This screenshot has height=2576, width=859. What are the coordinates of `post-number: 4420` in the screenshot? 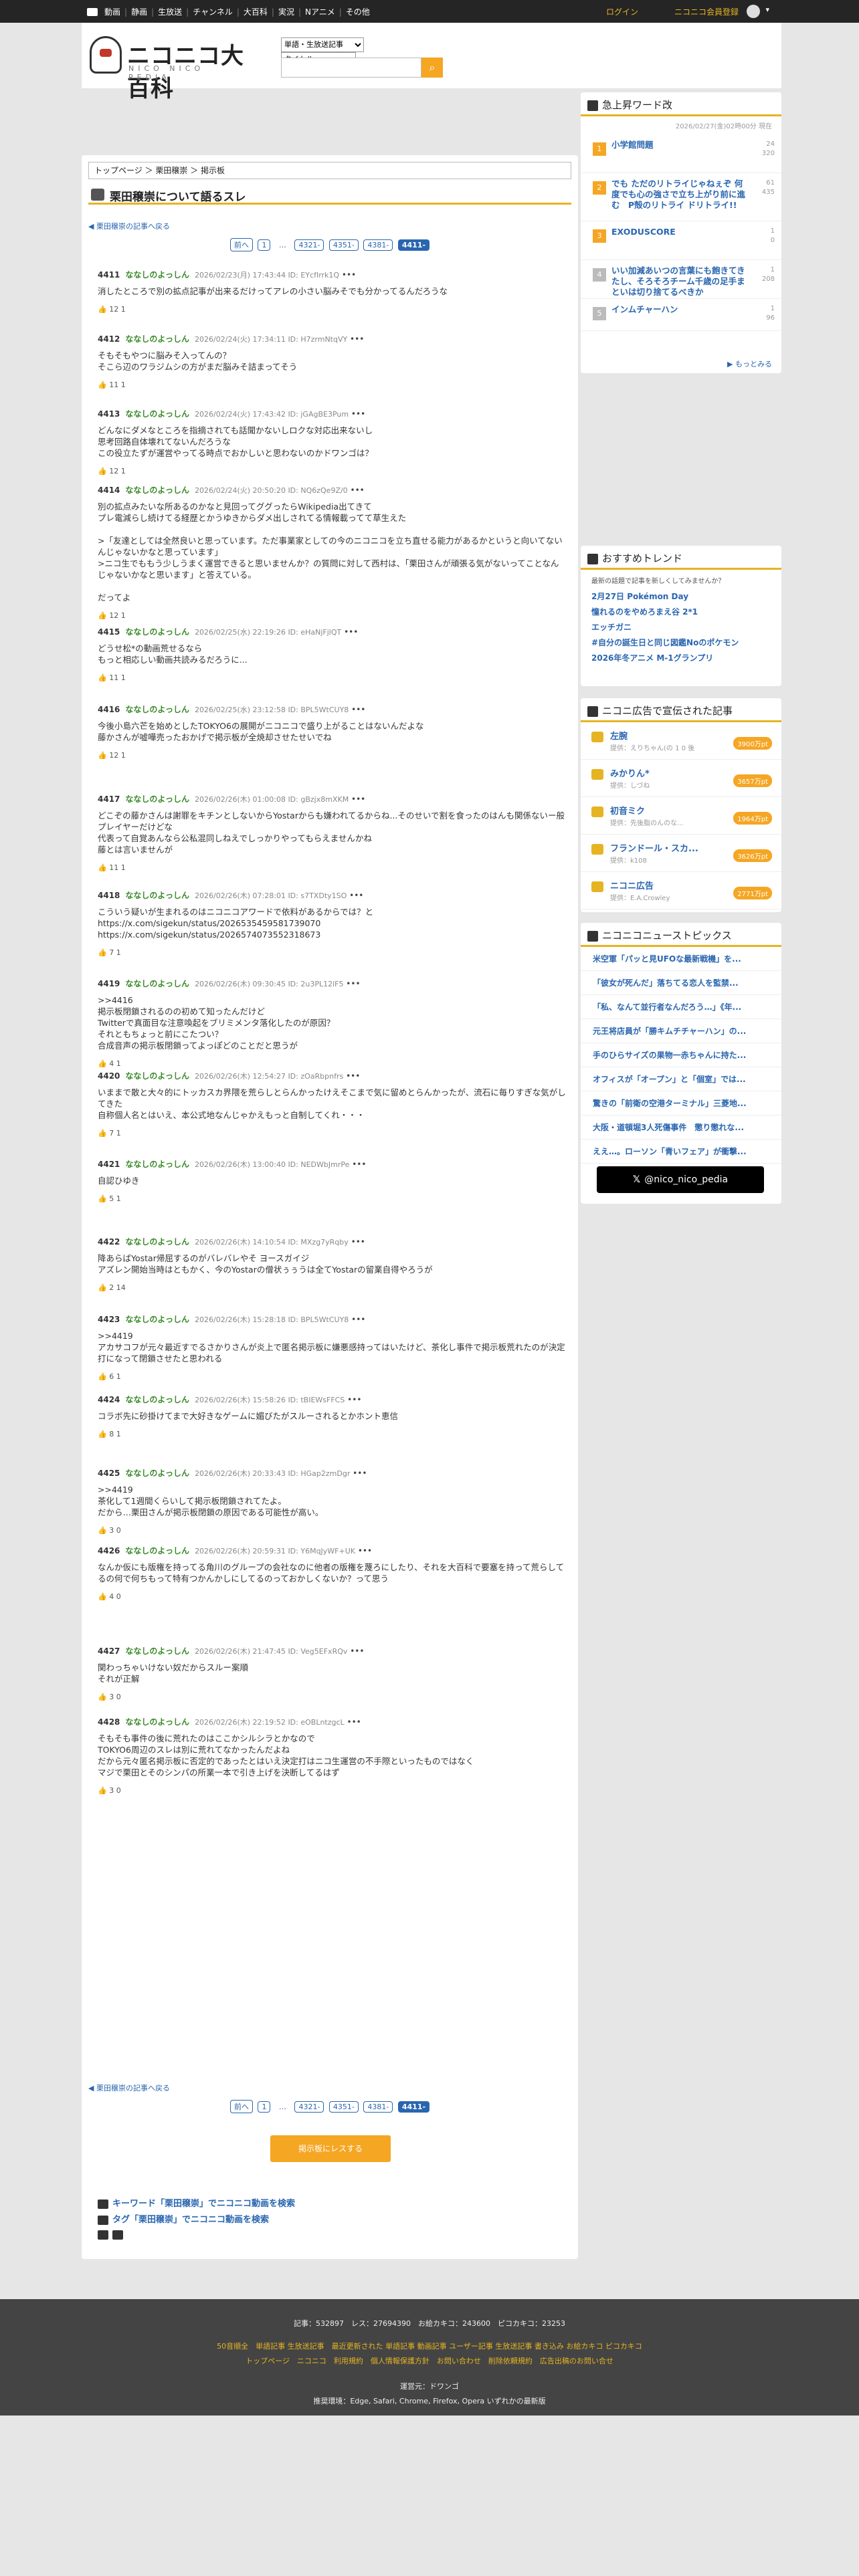 It's located at (109, 1076).